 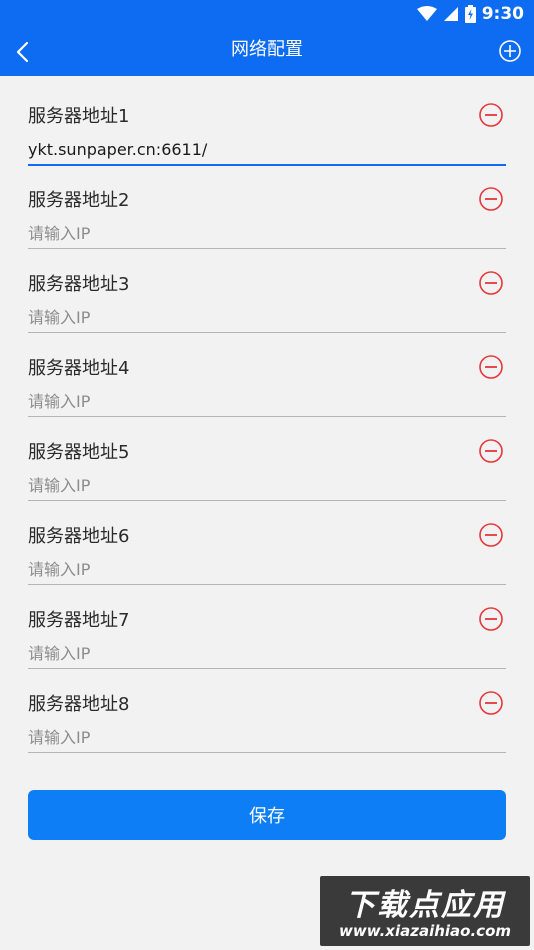 I want to click on add-server-button, so click(x=510, y=51).